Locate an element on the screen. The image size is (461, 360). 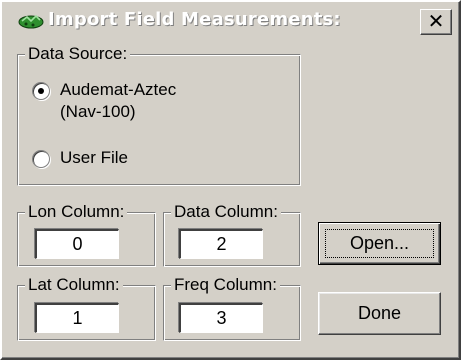
lat-column-group: Lat Column: is located at coordinates (86, 308).